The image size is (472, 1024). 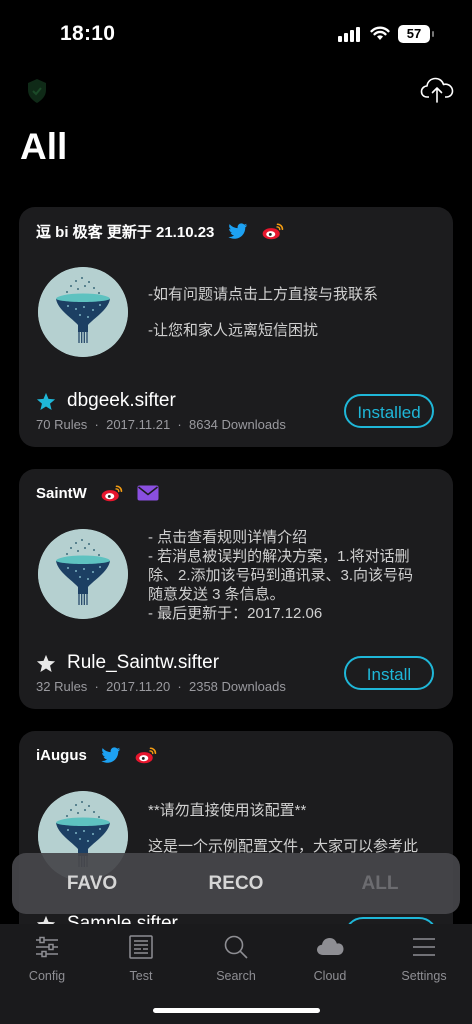 What do you see at coordinates (61, 755) in the screenshot?
I see `author-label: iAugus` at bounding box center [61, 755].